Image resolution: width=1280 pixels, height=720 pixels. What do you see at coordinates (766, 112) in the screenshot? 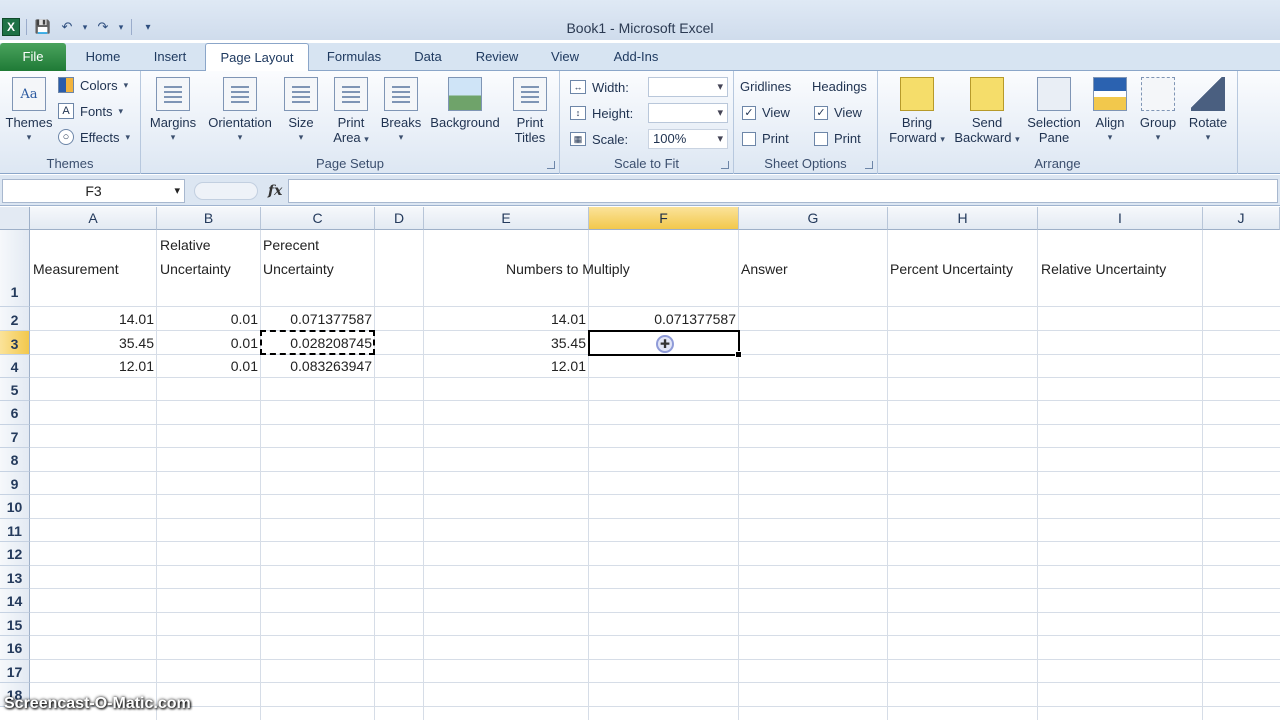
I see `gridlines-view-checkbox: ✓ View` at bounding box center [766, 112].